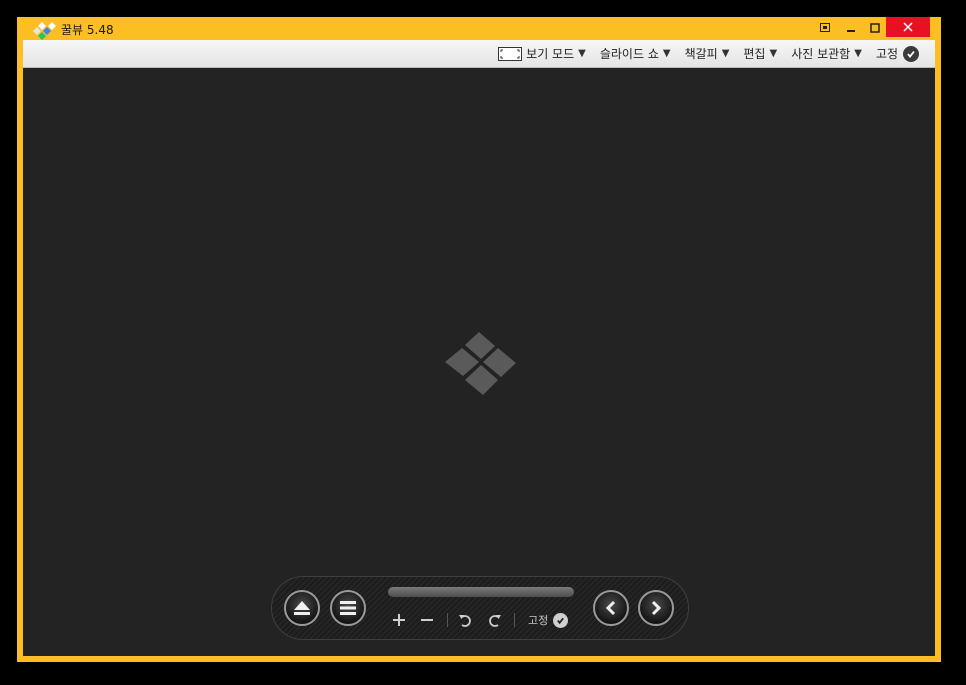 The width and height of the screenshot is (966, 685). I want to click on menu-bookmark: 책갈피 ▼, so click(707, 53).